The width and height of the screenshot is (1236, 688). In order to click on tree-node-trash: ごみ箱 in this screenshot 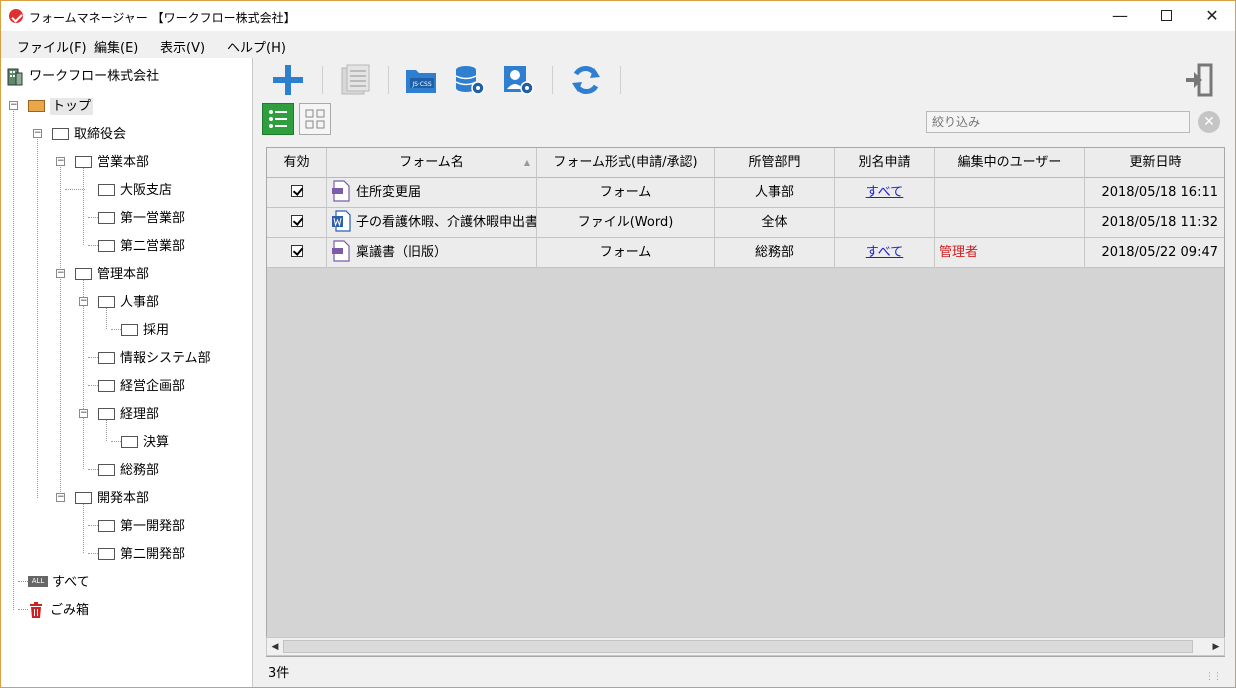, I will do `click(58, 609)`.